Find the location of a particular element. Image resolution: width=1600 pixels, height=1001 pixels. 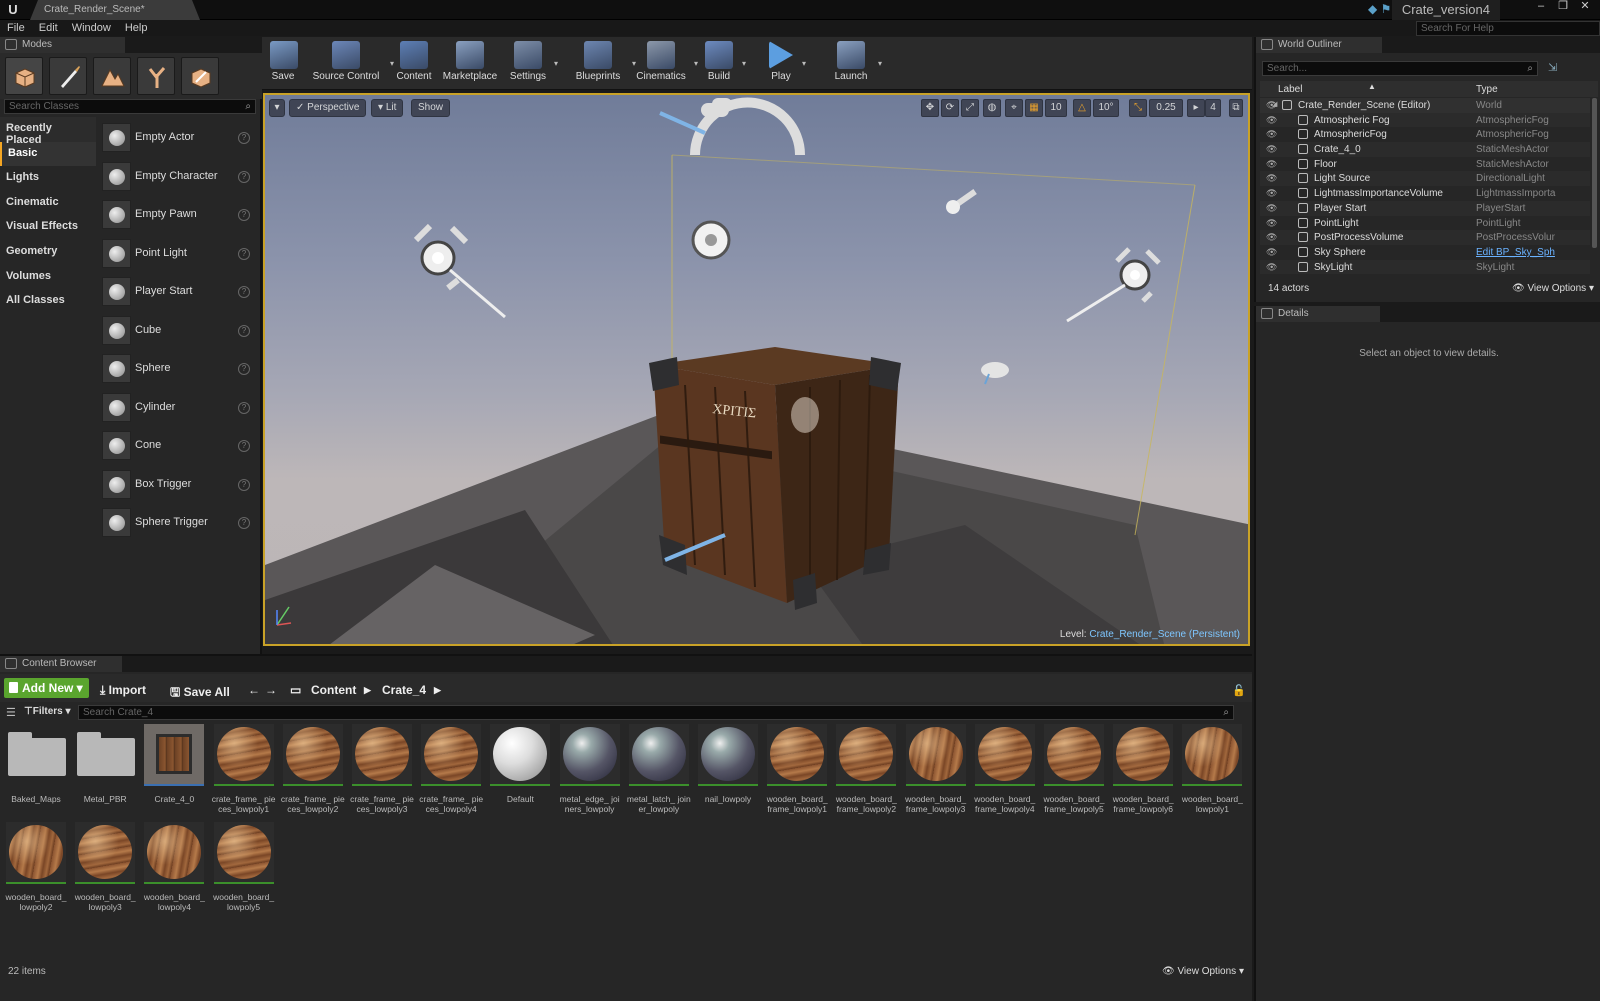

category-lights: Lights is located at coordinates (48, 178).